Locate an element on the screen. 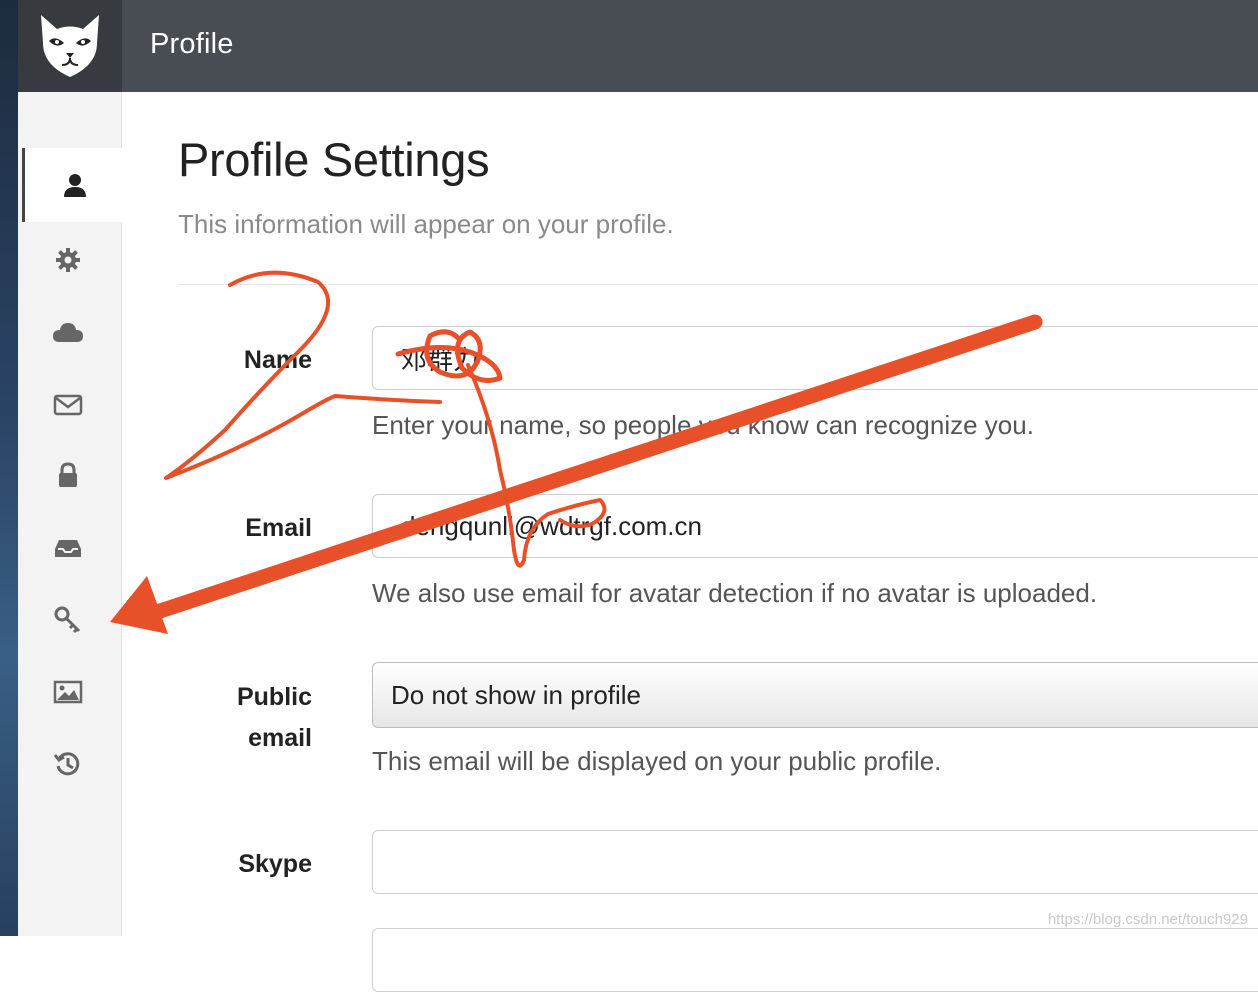  skype-label: Skype is located at coordinates (275, 864).